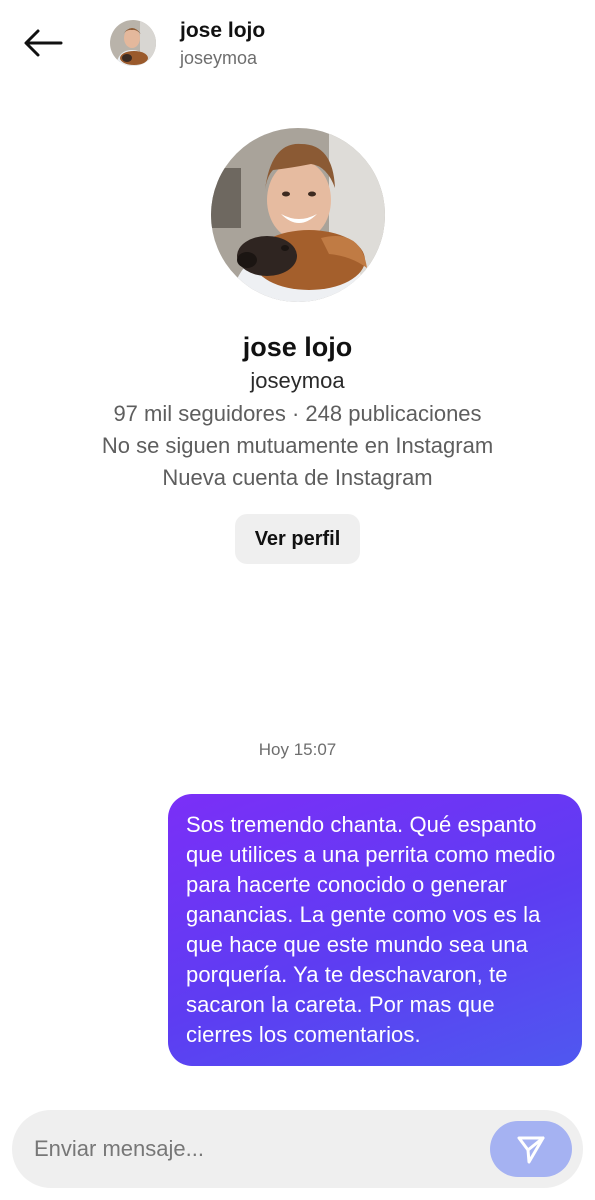  I want to click on header-username: joseymoa, so click(219, 58).